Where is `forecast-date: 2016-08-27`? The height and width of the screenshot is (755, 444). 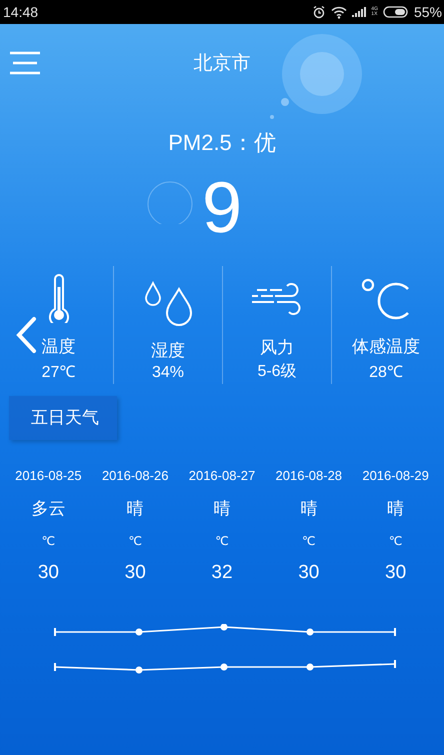
forecast-date: 2016-08-27 is located at coordinates (222, 475).